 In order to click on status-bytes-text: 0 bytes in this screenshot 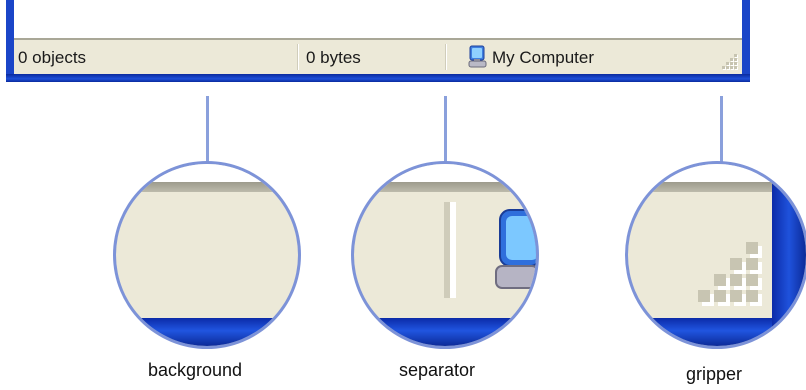, I will do `click(333, 57)`.